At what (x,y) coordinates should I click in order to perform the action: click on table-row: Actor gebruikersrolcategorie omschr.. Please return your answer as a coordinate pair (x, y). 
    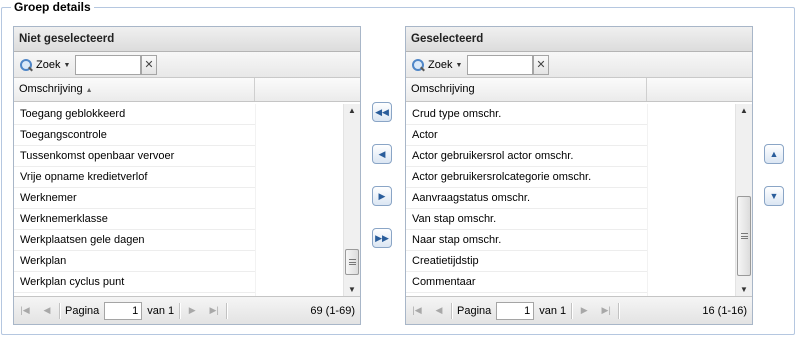
    Looking at the image, I should click on (526, 177).